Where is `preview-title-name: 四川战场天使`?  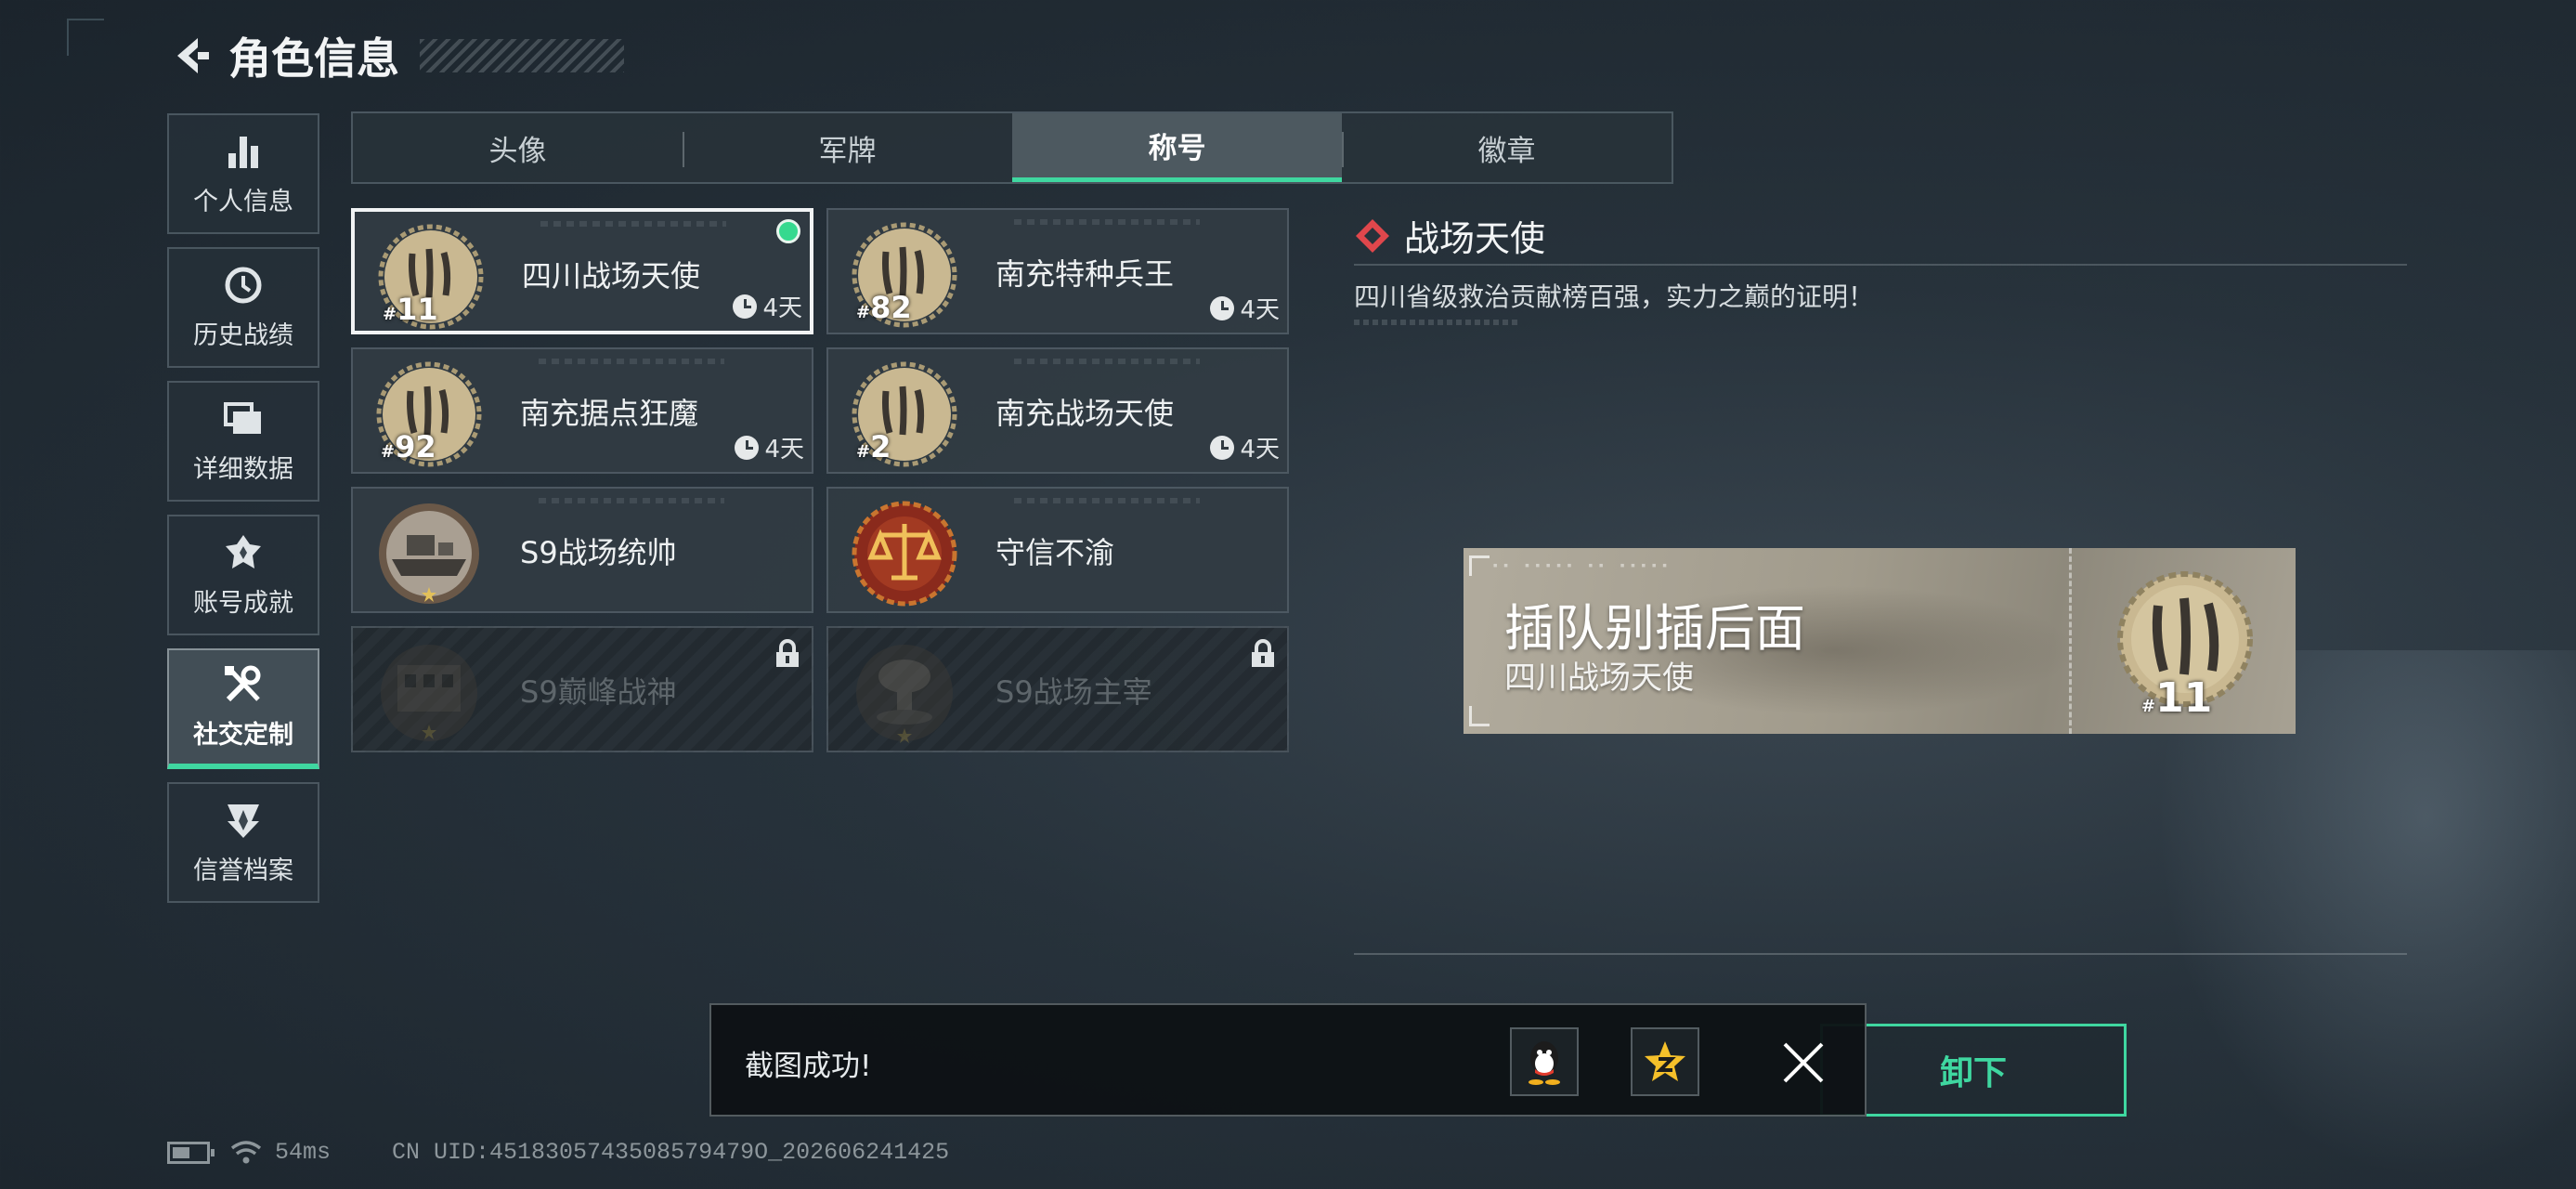 preview-title-name: 四川战场天使 is located at coordinates (1599, 678).